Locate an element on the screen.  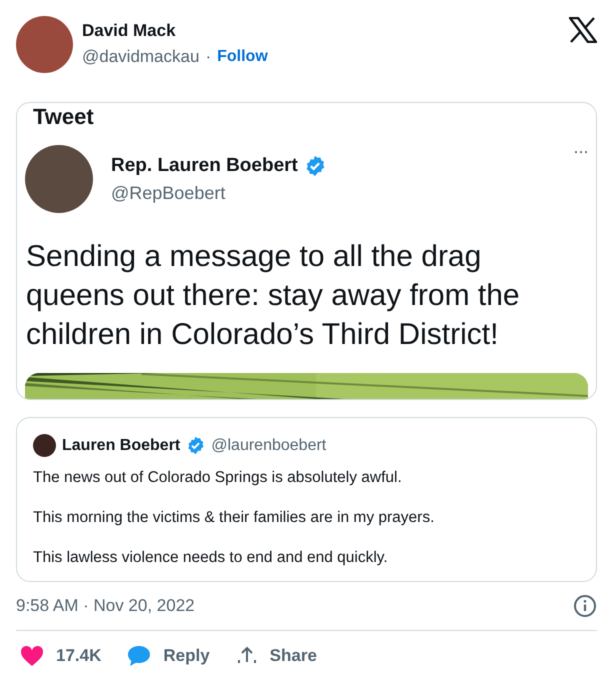
like-button: 17.4K is located at coordinates (61, 656).